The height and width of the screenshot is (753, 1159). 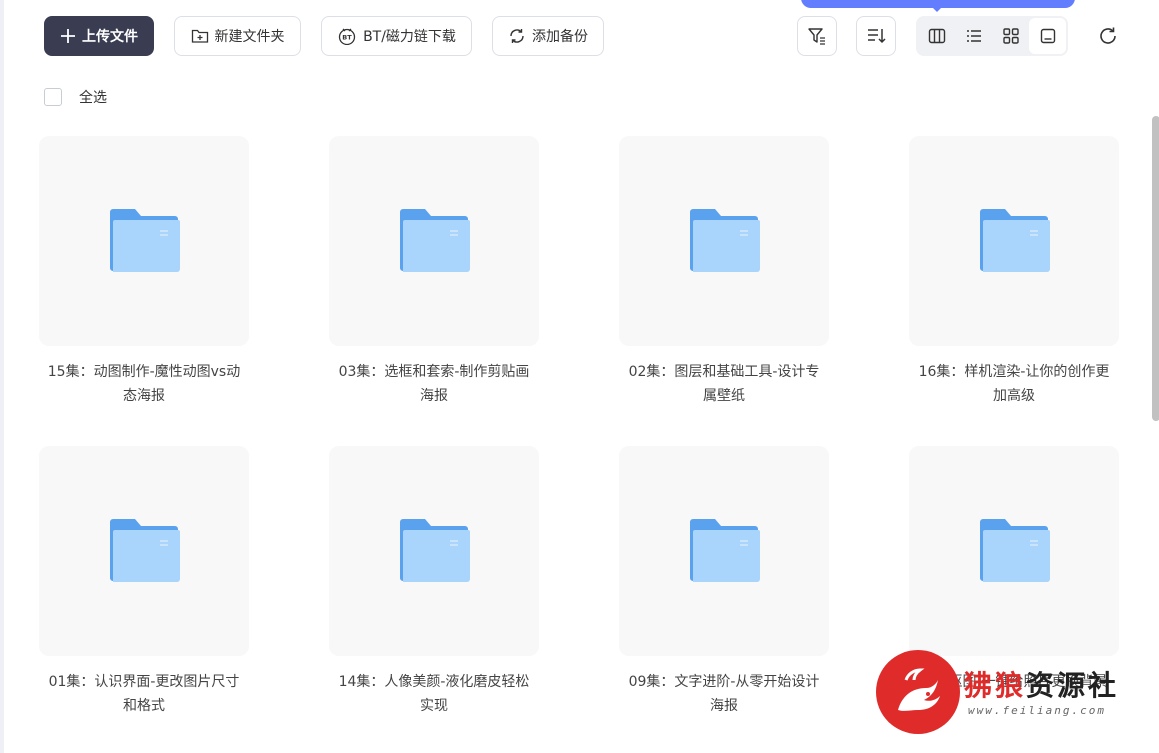 What do you see at coordinates (75, 97) in the screenshot?
I see `select-all: 全选` at bounding box center [75, 97].